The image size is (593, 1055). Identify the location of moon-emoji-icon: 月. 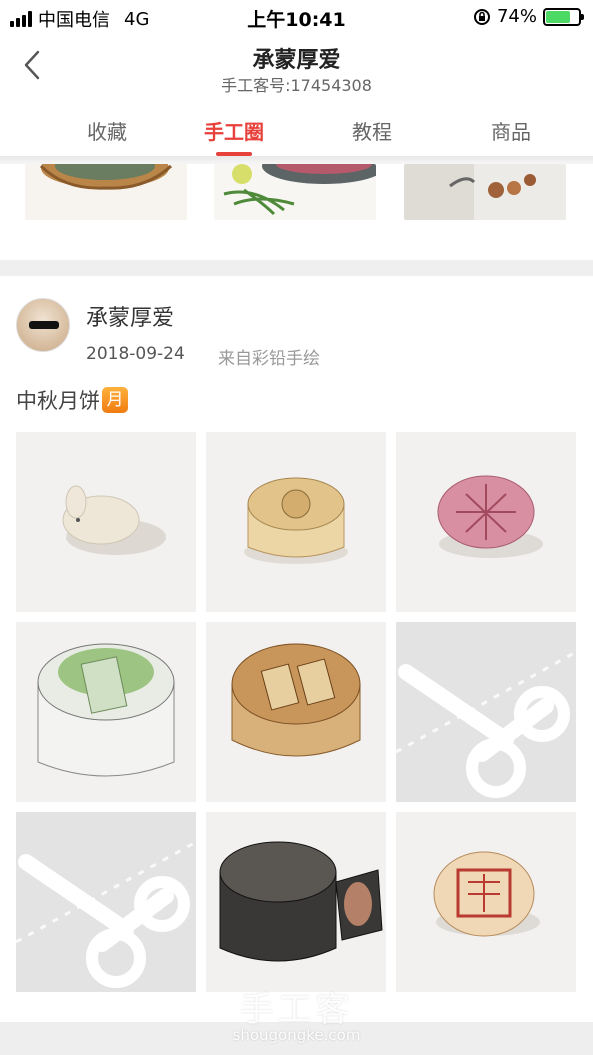
(115, 400).